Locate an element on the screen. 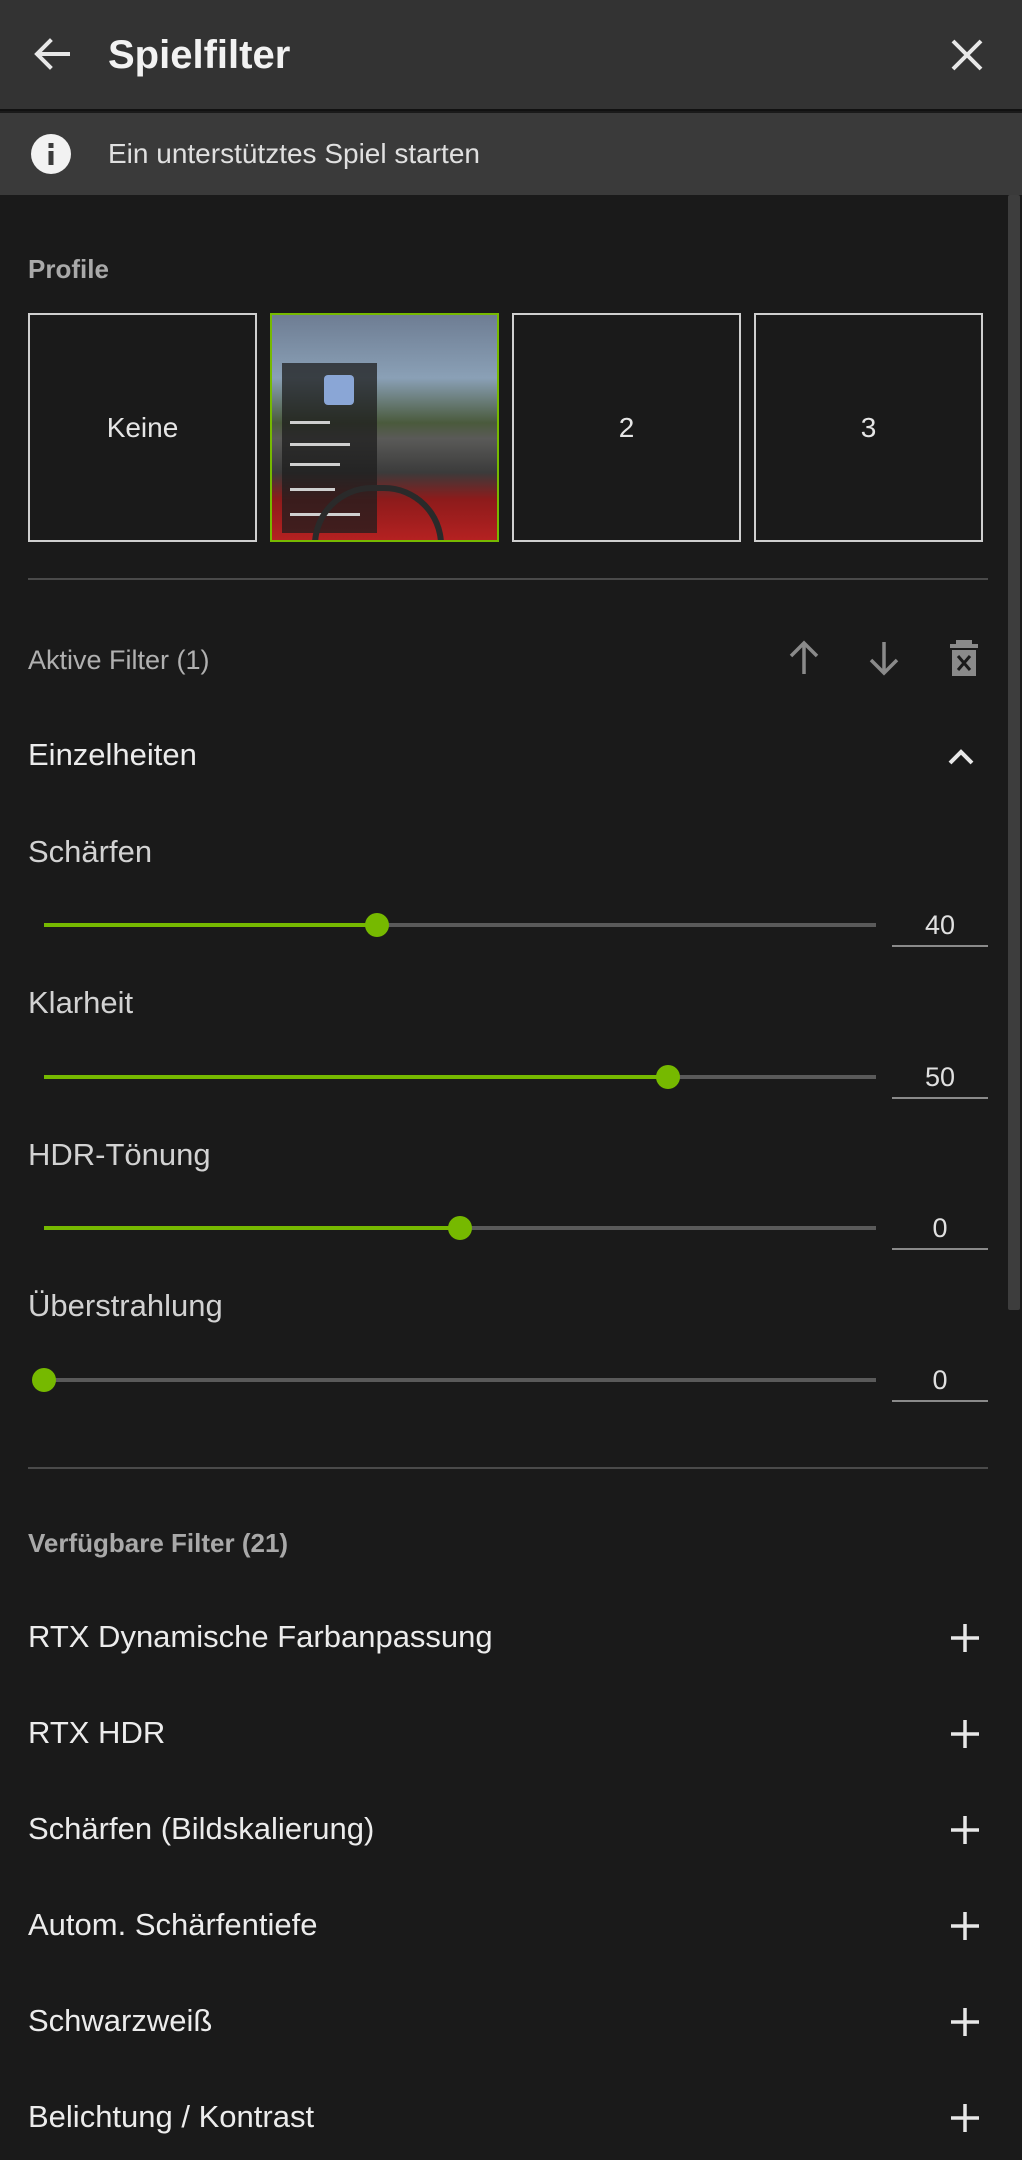 This screenshot has width=1022, height=2160. info-banner: Ein unterstütztes Spiel starten is located at coordinates (511, 154).